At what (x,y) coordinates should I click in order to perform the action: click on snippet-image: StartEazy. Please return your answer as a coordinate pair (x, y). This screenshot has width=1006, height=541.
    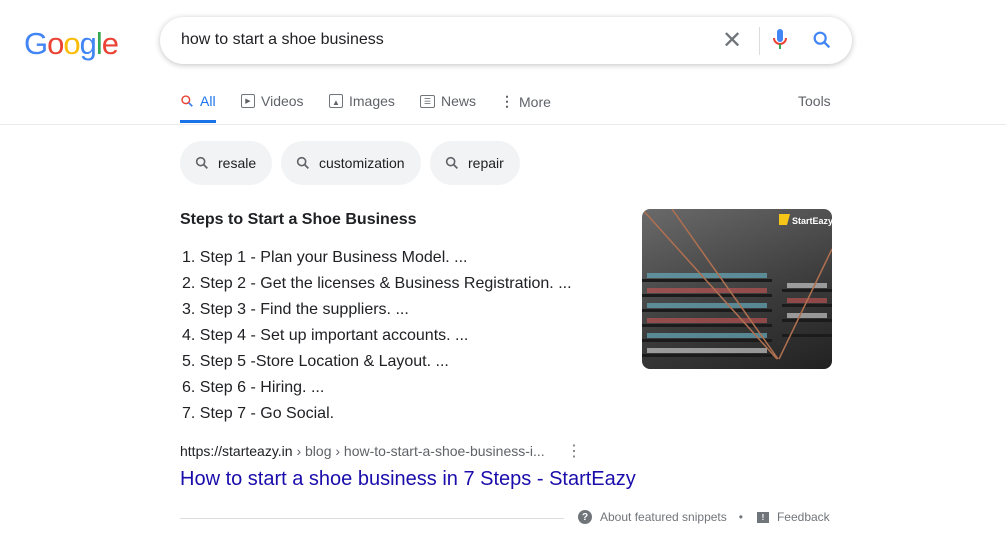
    Looking at the image, I should click on (737, 289).